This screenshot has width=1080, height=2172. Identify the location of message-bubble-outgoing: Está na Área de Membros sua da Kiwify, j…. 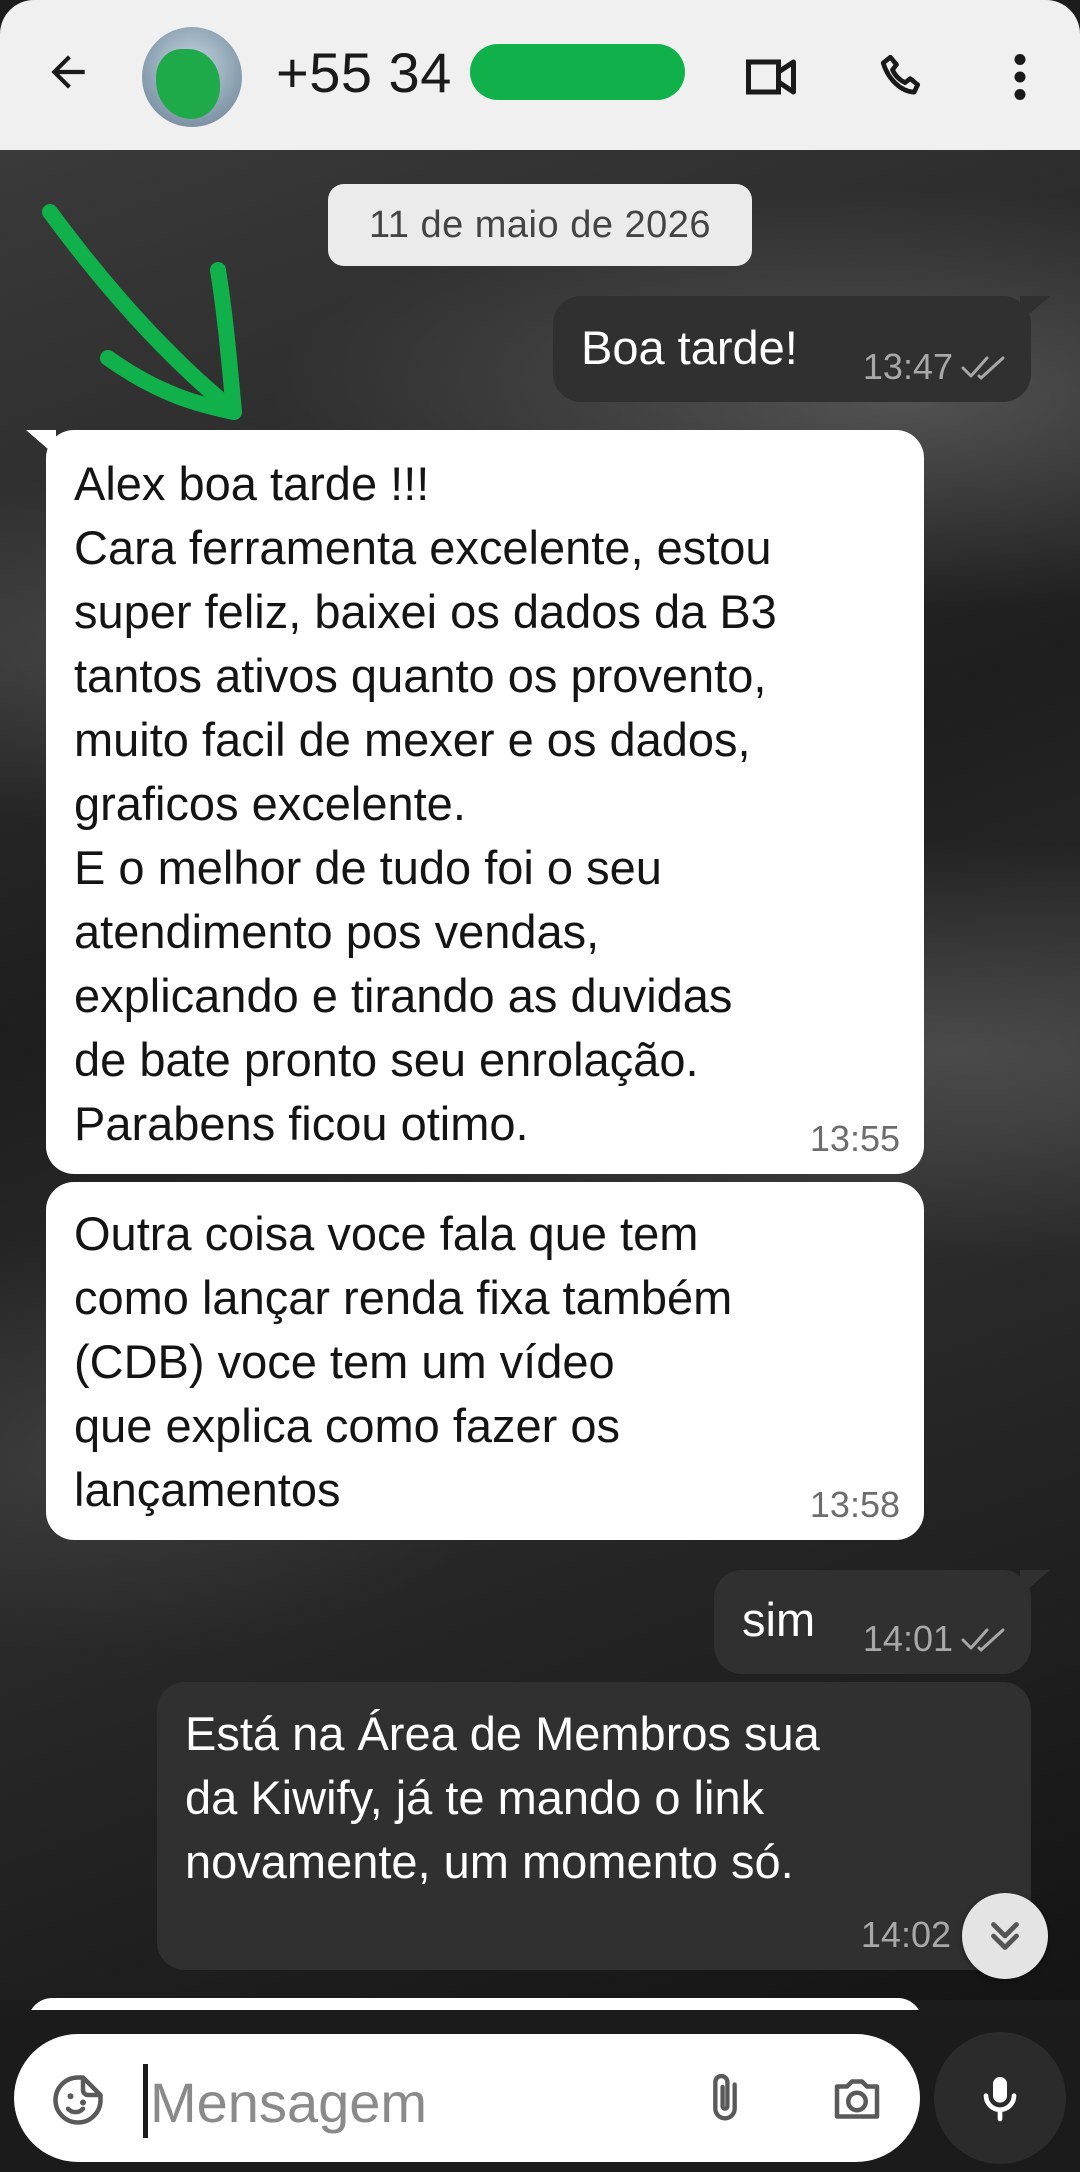
(594, 1826).